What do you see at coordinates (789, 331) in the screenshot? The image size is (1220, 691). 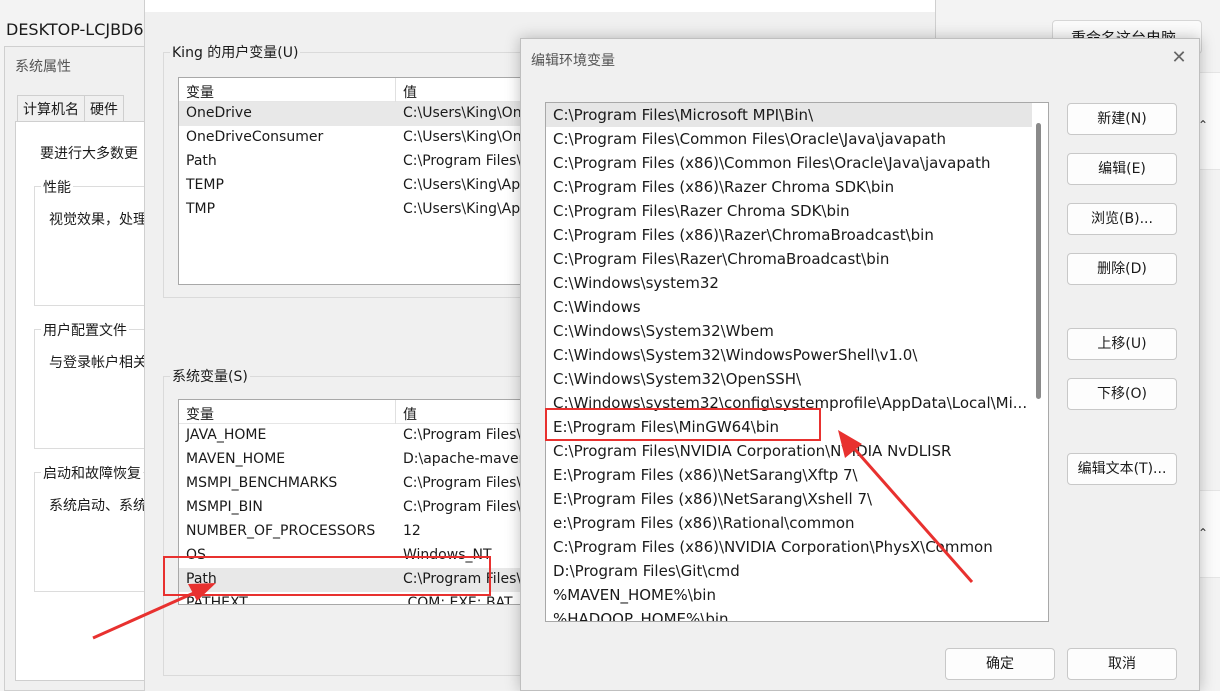 I see `list-item: C:\Windows\System32\Wbem` at bounding box center [789, 331].